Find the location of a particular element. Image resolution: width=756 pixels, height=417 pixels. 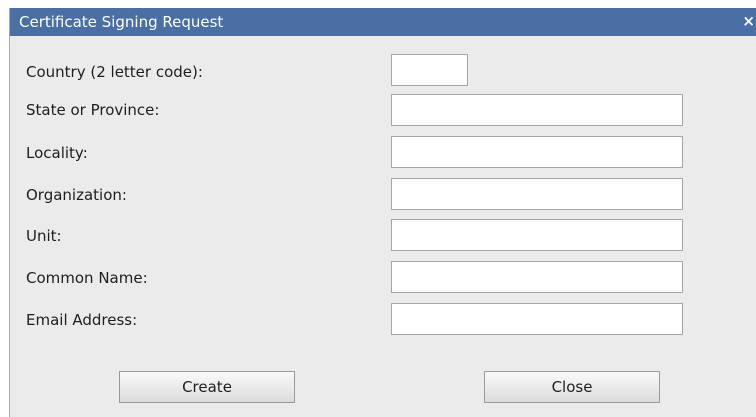

locality-input is located at coordinates (537, 152).